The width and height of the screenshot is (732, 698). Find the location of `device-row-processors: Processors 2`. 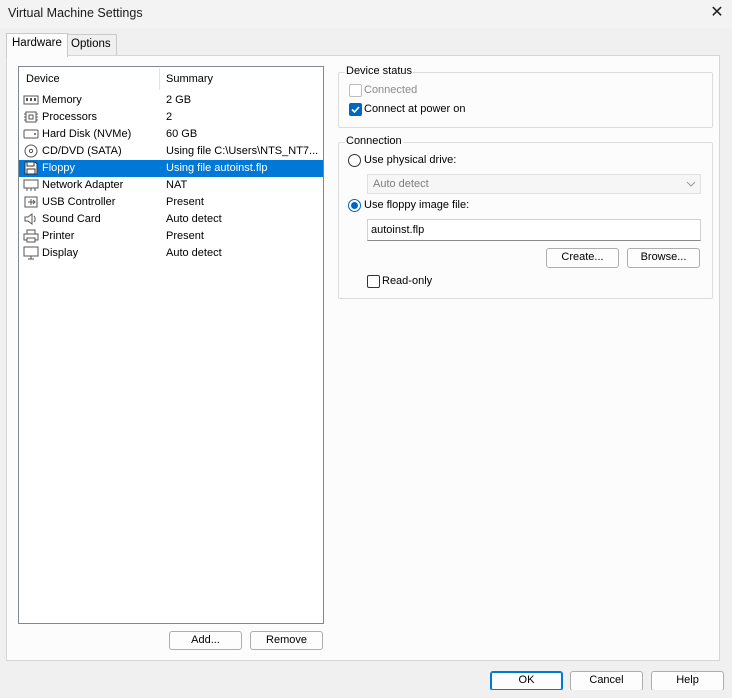

device-row-processors: Processors 2 is located at coordinates (171, 117).